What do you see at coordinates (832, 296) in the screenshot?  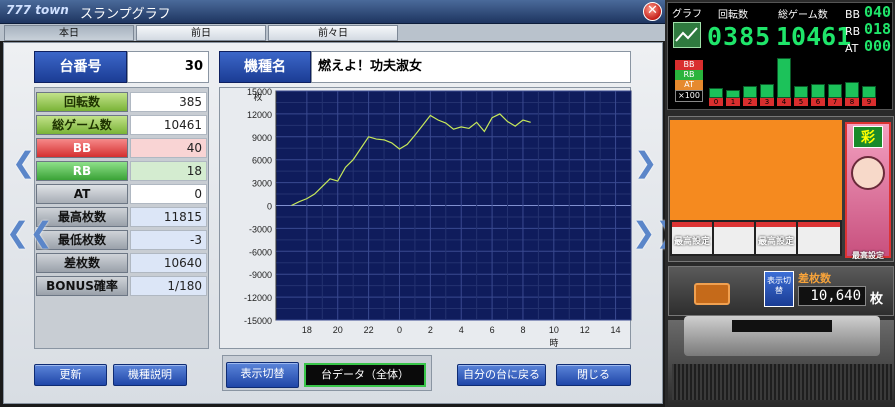 I see `diff-value: 10,640` at bounding box center [832, 296].